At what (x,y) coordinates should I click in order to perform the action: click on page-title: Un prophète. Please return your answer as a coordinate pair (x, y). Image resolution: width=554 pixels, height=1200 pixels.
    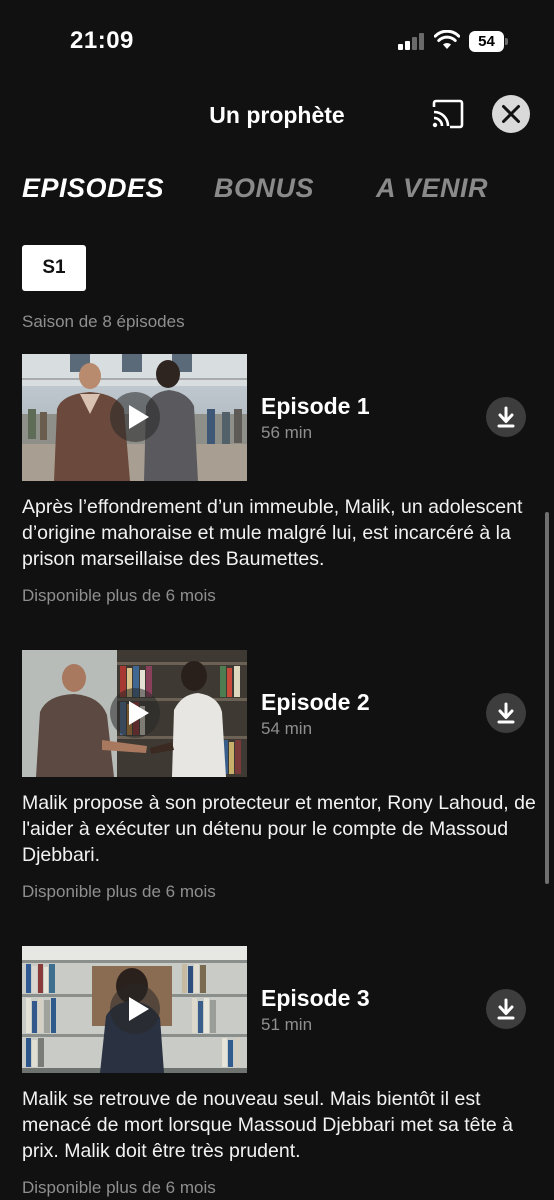
    Looking at the image, I should click on (277, 115).